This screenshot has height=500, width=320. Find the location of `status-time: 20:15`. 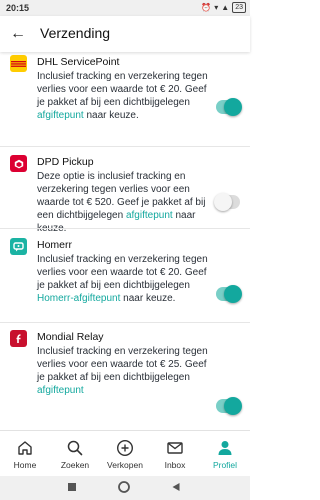

status-time: 20:15 is located at coordinates (18, 8).